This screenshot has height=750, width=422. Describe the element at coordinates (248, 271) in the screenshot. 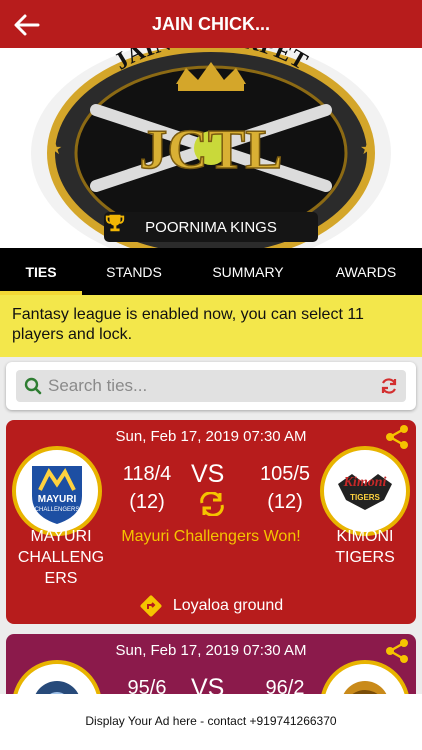

I see `tab-summary: SUMMARY` at that location.